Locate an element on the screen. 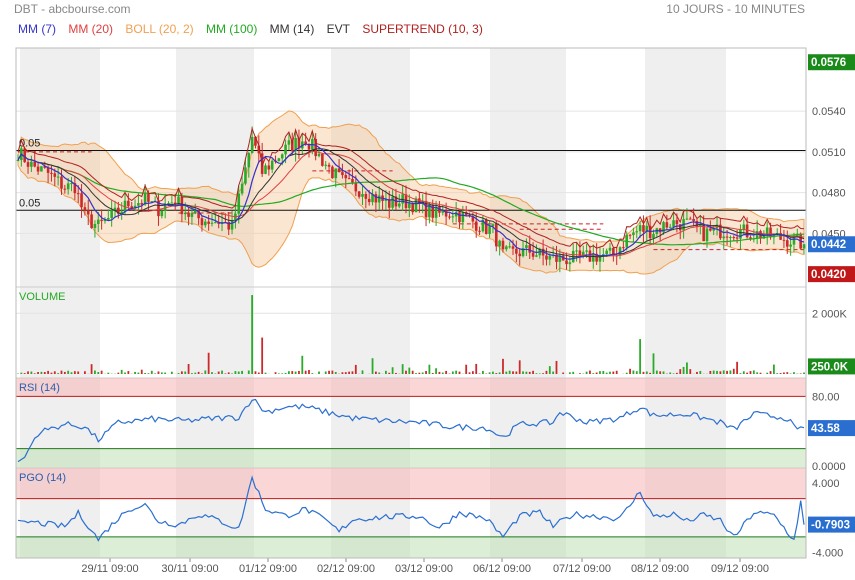 This screenshot has width=855, height=580. x-tick-label: 01/12 09:00 is located at coordinates (268, 569).